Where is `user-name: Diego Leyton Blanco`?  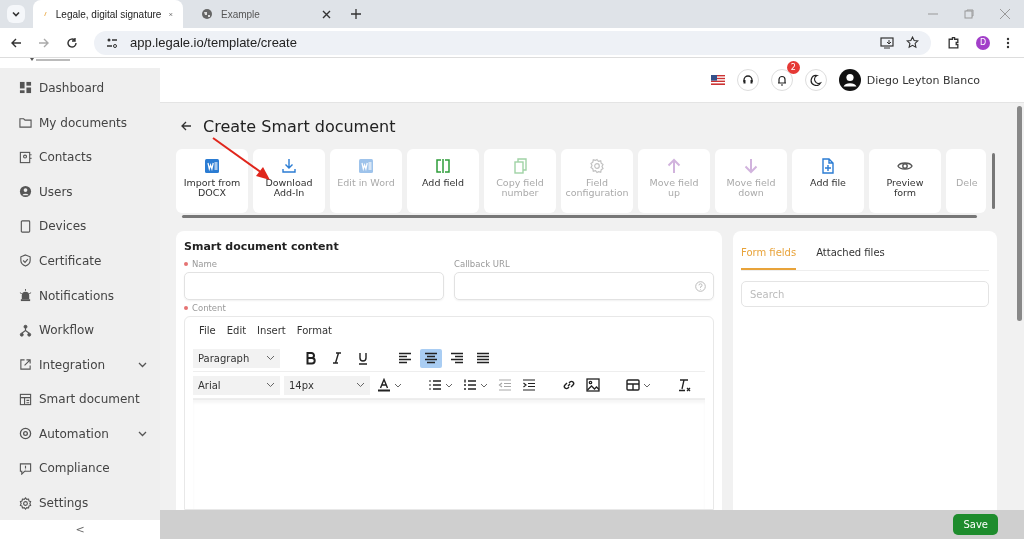
user-name: Diego Leyton Blanco is located at coordinates (923, 80).